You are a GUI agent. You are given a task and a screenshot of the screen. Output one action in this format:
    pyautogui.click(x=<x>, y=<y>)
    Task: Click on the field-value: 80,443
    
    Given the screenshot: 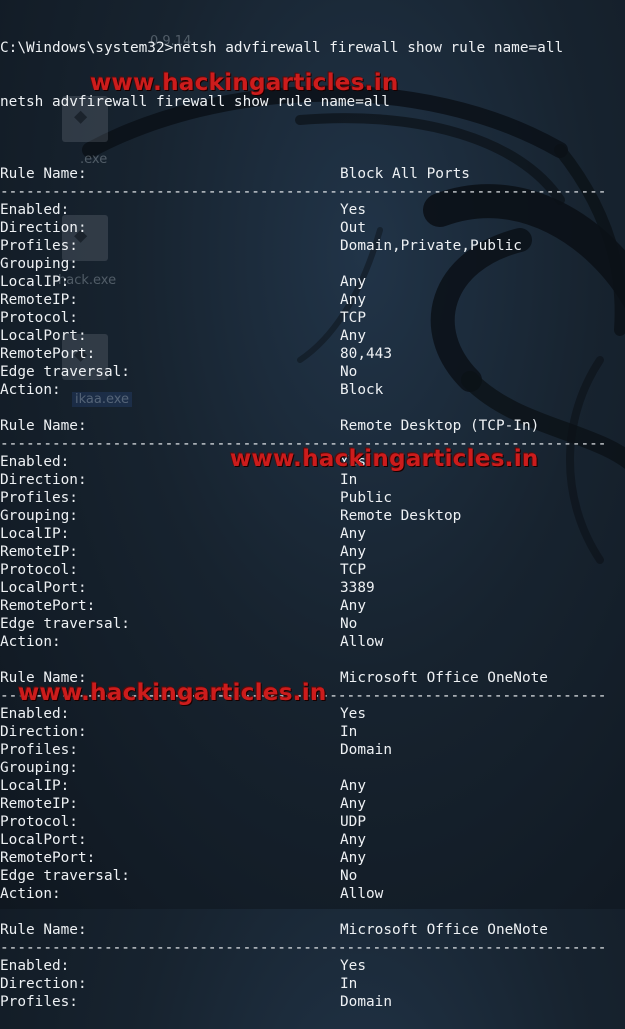 What is the action you would take?
    pyautogui.click(x=366, y=354)
    